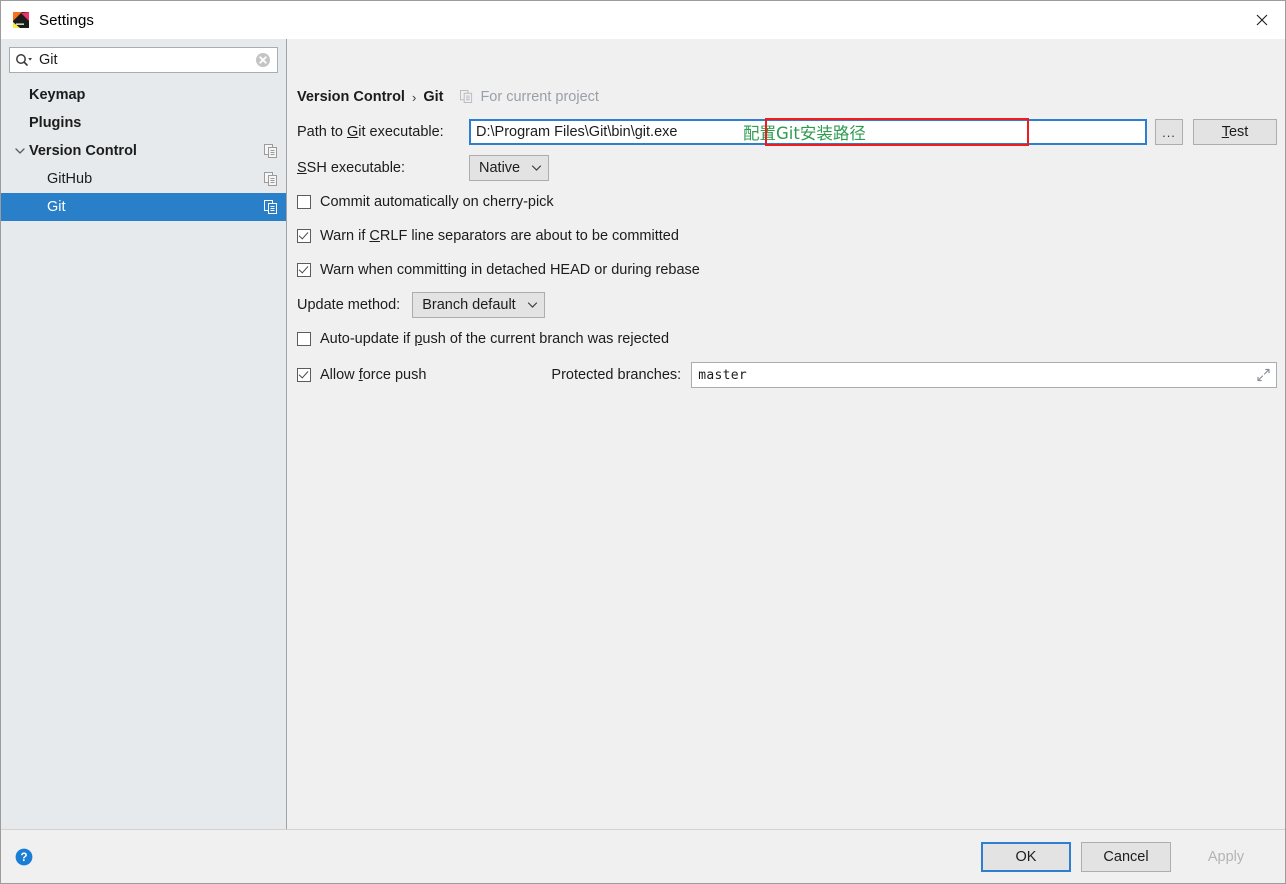  What do you see at coordinates (804, 133) in the screenshot?
I see `annotation-text-chinese: 配置Git安装路径` at bounding box center [804, 133].